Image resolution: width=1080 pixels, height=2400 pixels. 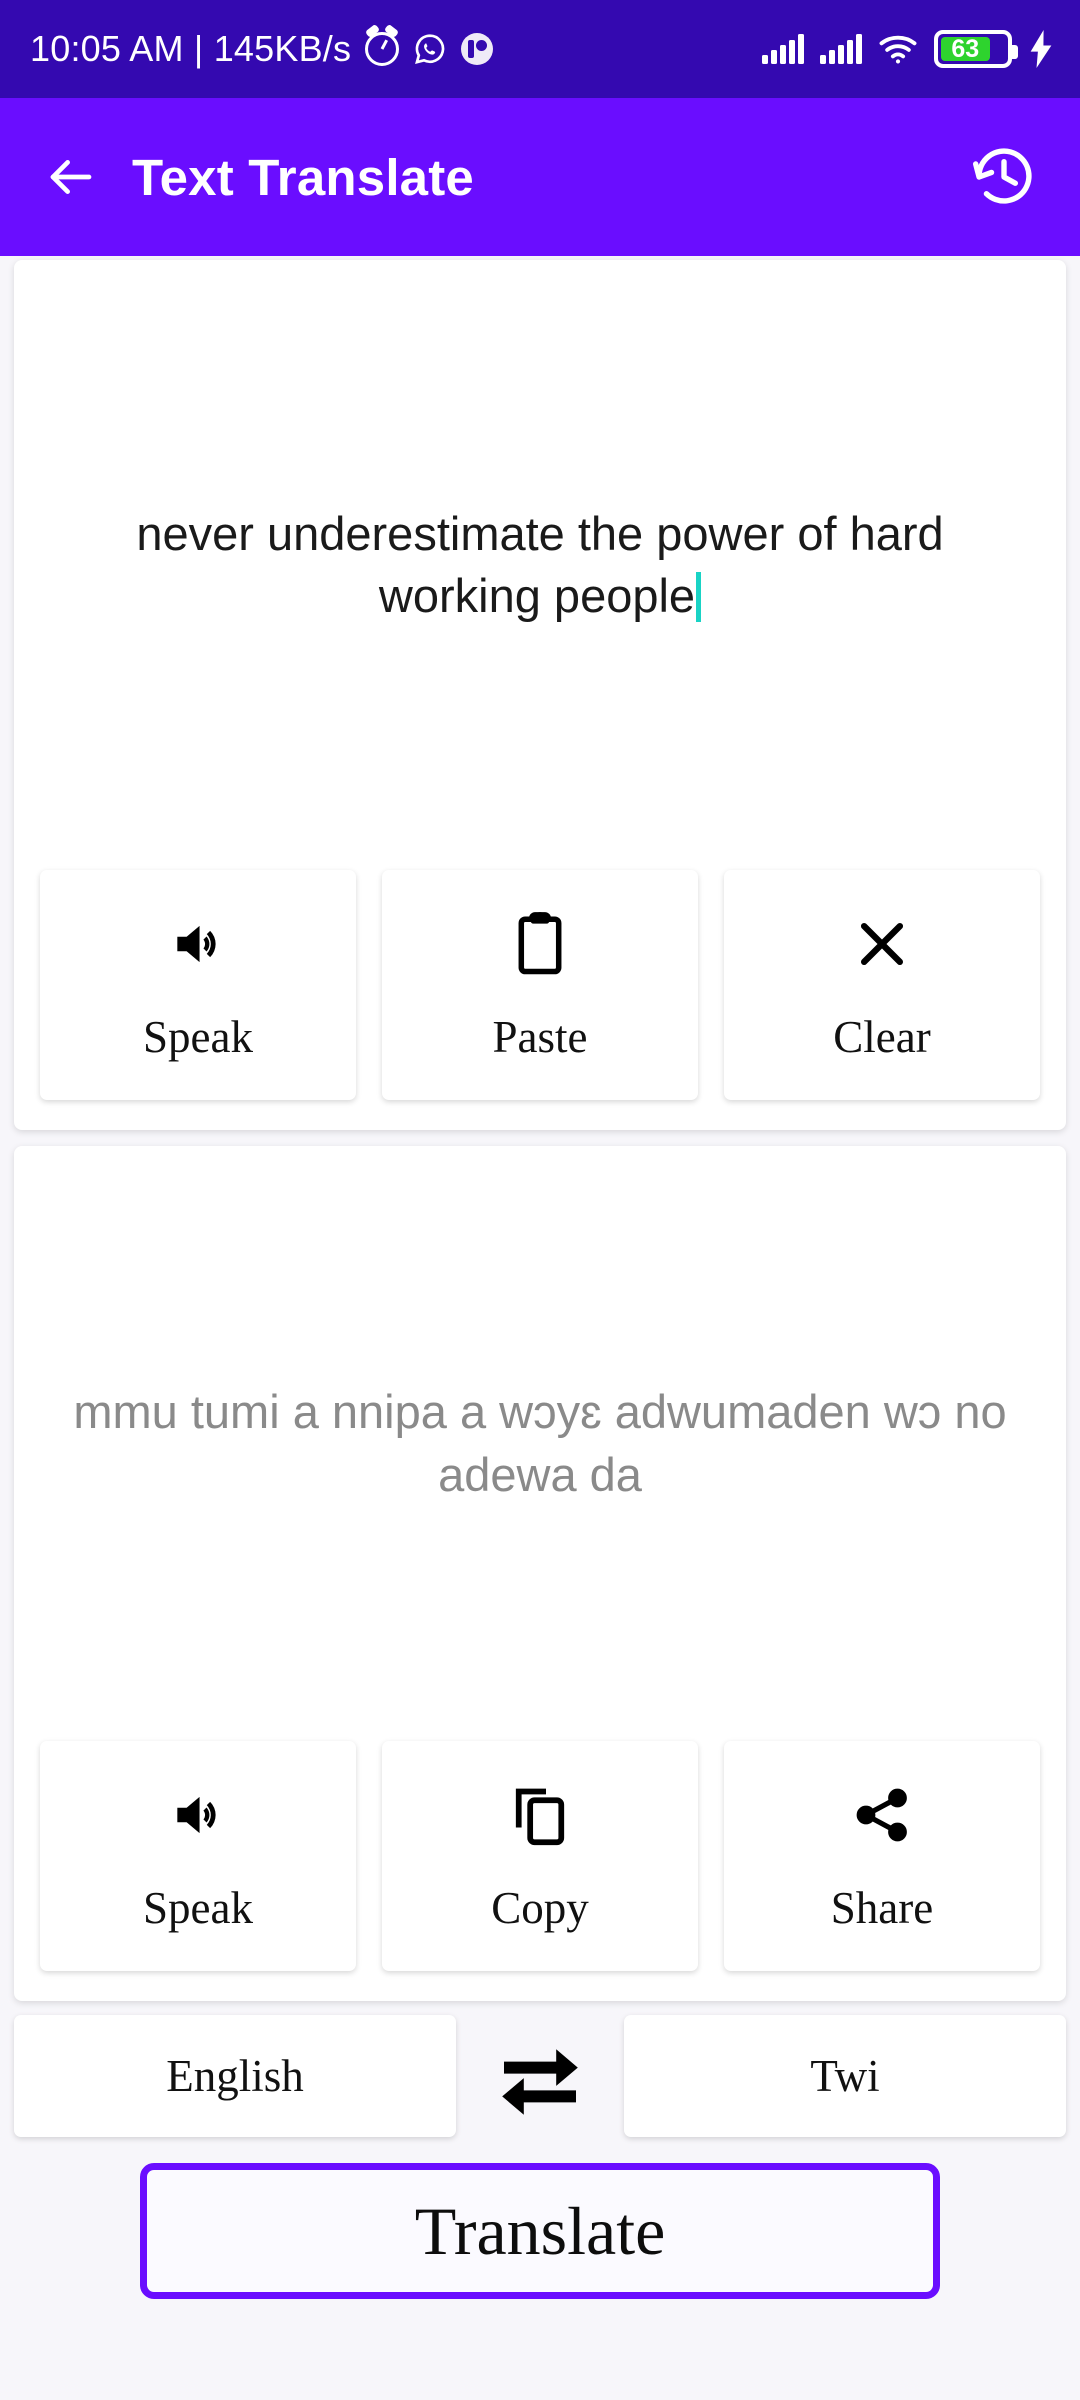 What do you see at coordinates (1041, 49) in the screenshot?
I see `charging-bolt-icon` at bounding box center [1041, 49].